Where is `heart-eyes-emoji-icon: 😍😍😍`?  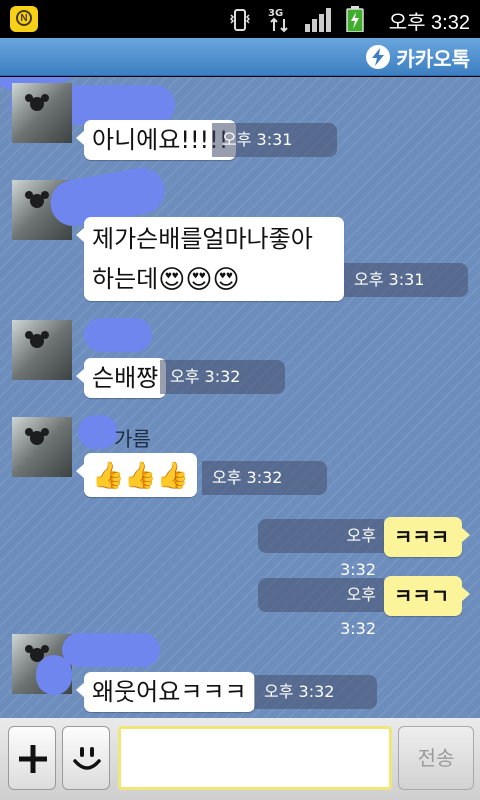 heart-eyes-emoji-icon: 😍😍😍 is located at coordinates (199, 280).